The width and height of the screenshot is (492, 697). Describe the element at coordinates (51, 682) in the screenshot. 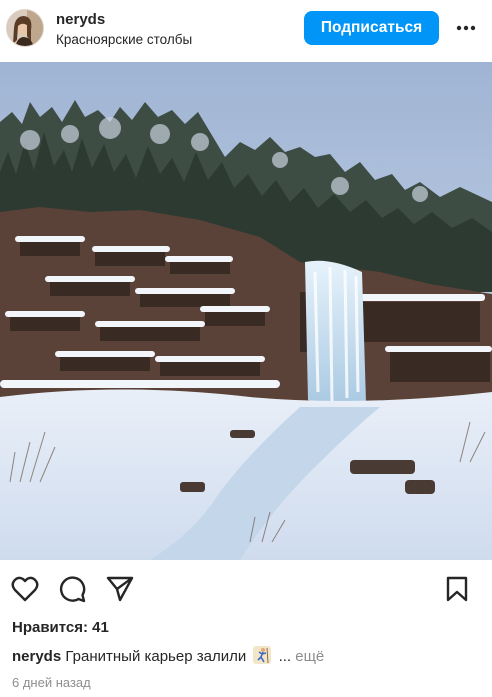

I see `post-timestamp: 6 дней назад` at that location.